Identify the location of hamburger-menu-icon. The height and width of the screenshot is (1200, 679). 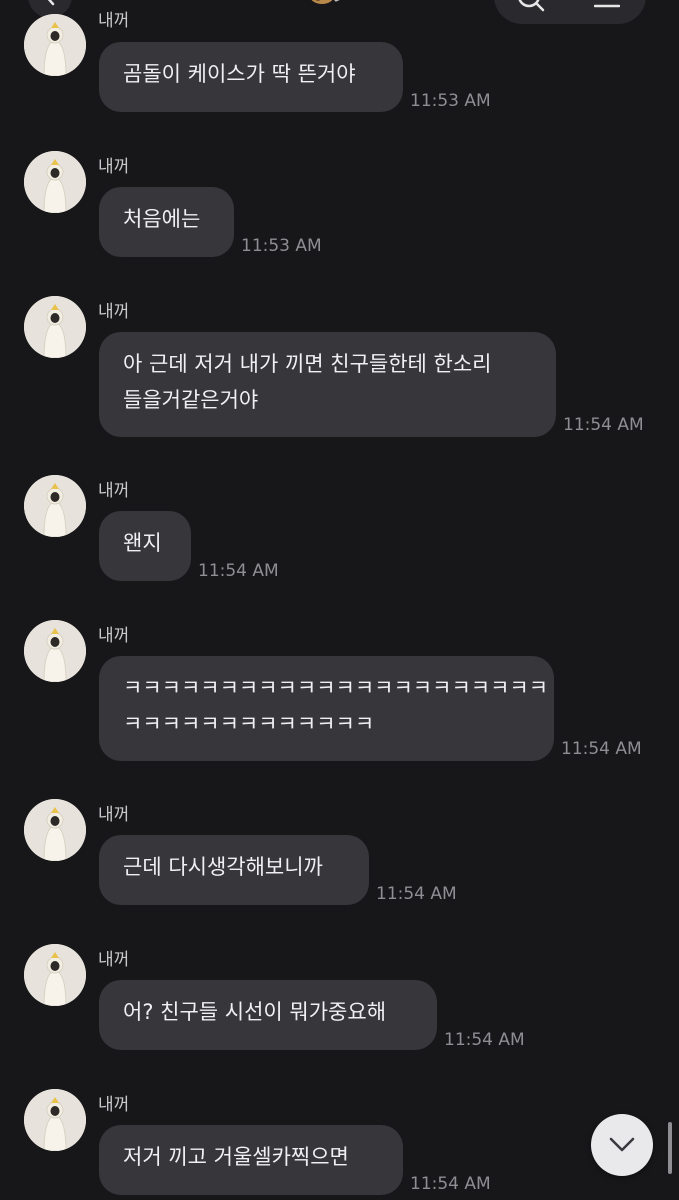
(607, 6).